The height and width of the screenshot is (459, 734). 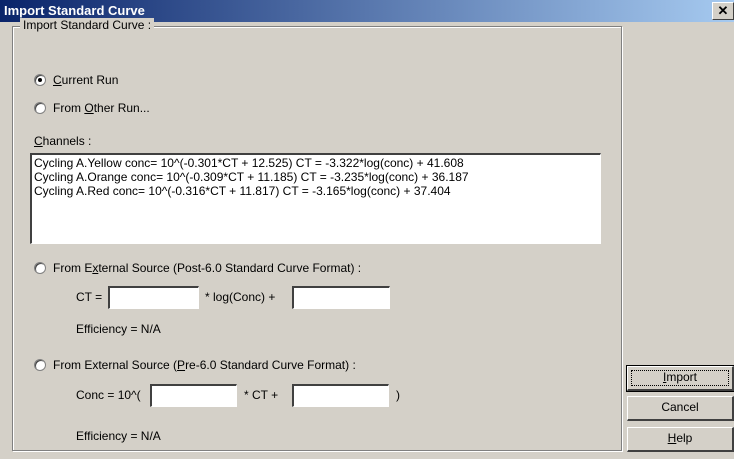 I want to click on post-efficiency-text: Efficiency = N/A, so click(x=118, y=329).